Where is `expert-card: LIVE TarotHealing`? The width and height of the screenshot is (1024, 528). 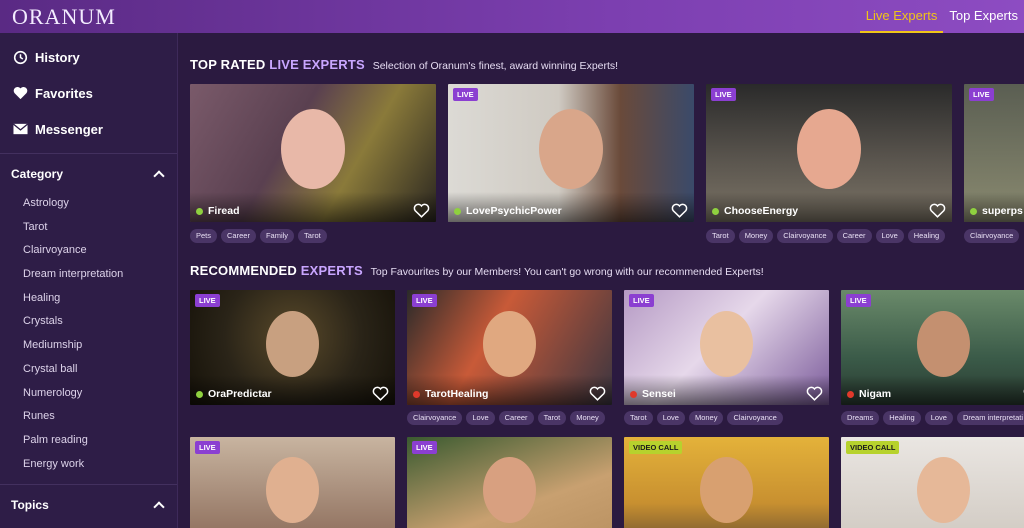
expert-card: LIVE TarotHealing is located at coordinates (509, 347).